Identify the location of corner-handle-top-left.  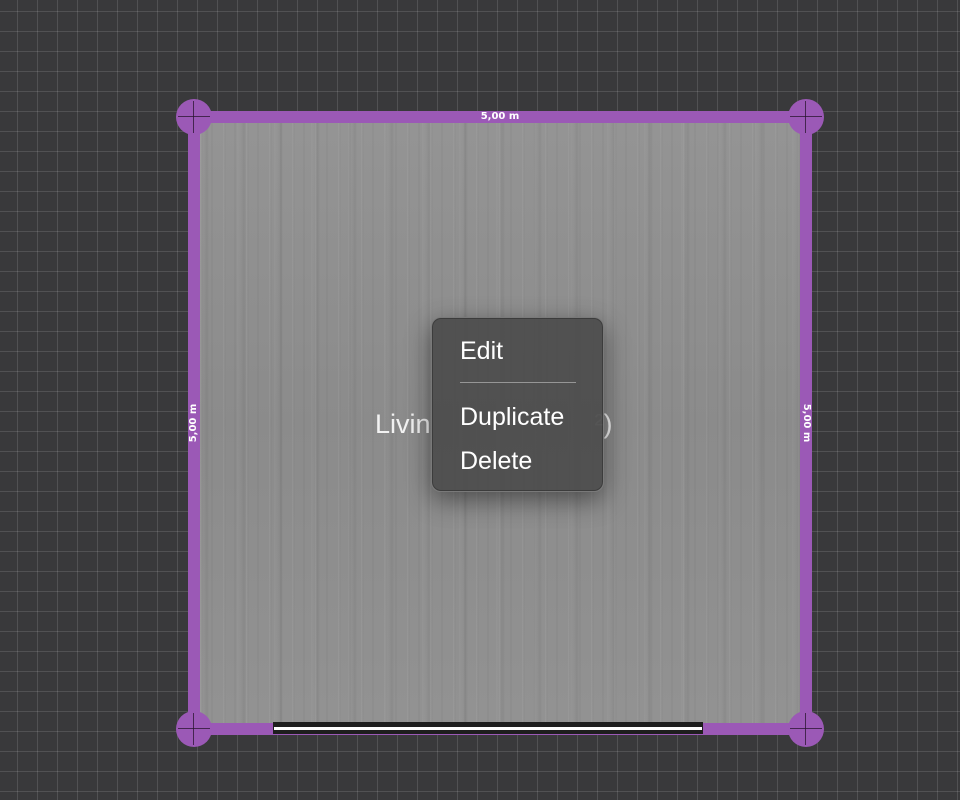
(194, 117).